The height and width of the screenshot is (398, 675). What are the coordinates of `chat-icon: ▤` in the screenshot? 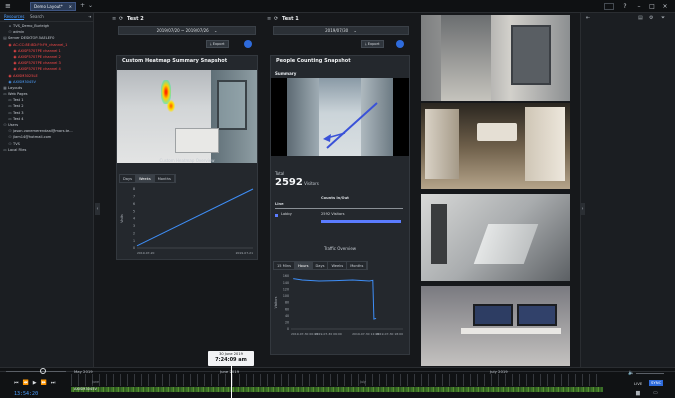 It's located at (640, 18).